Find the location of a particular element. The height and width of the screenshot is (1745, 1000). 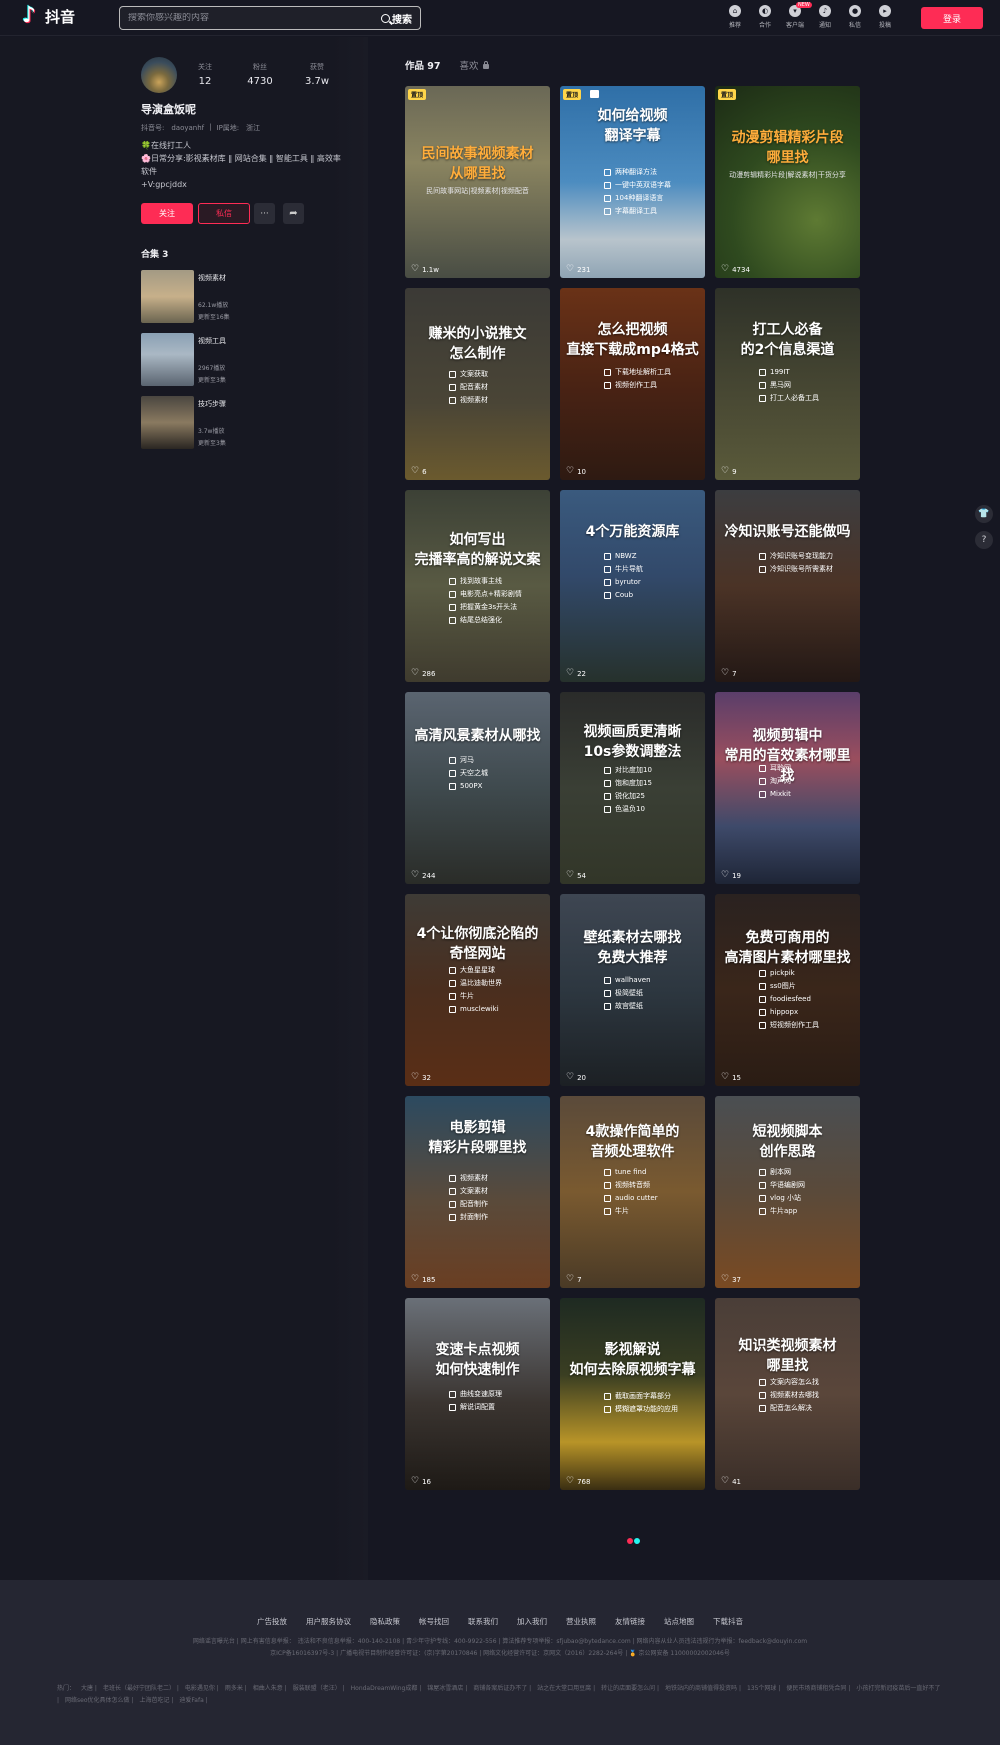

hot-search-link: 135个网球 | is located at coordinates (763, 1688).